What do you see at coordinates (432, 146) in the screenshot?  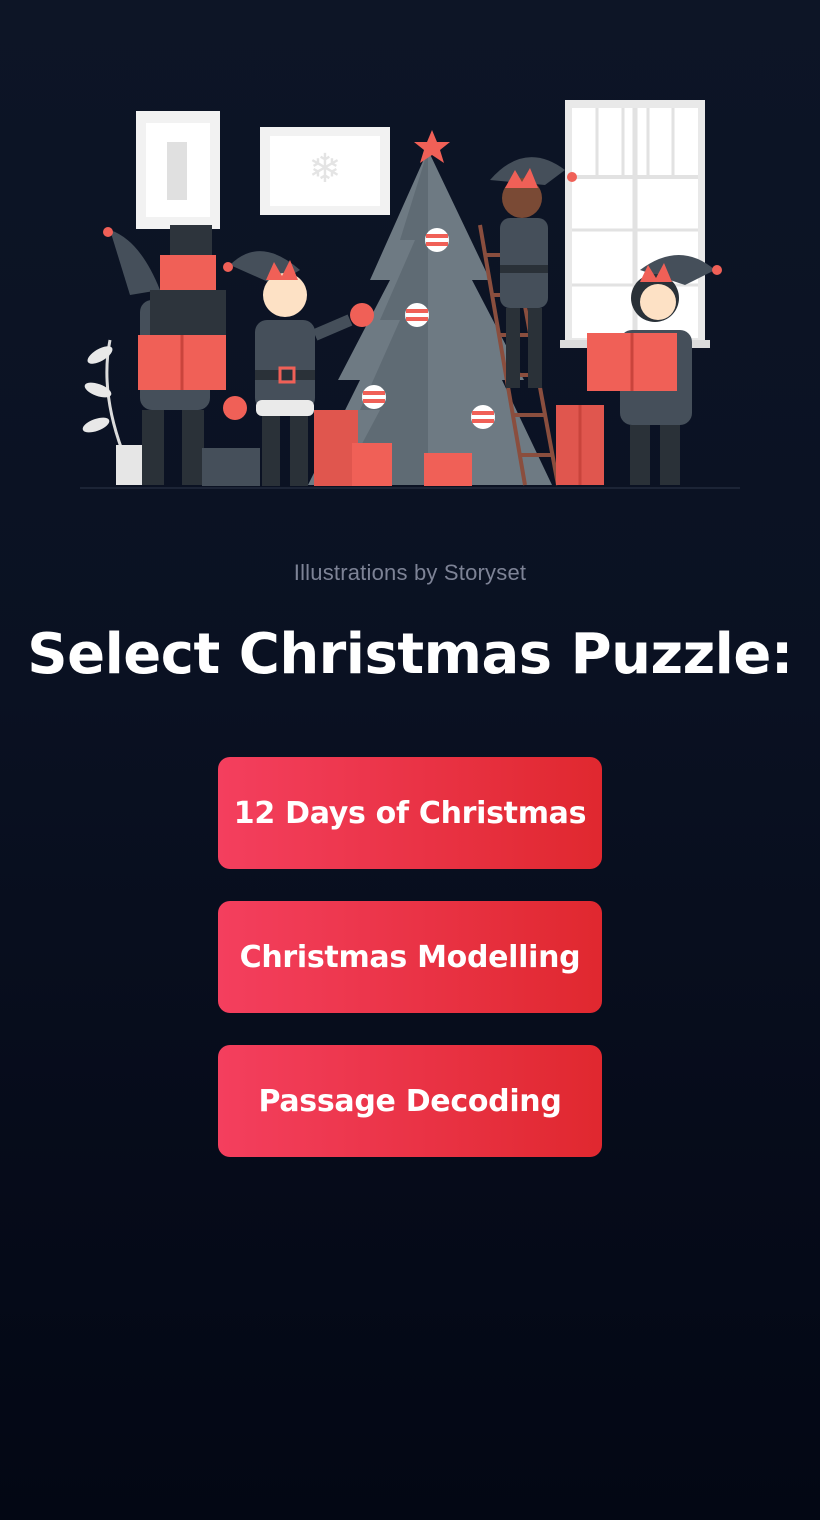 I see `star-icon` at bounding box center [432, 146].